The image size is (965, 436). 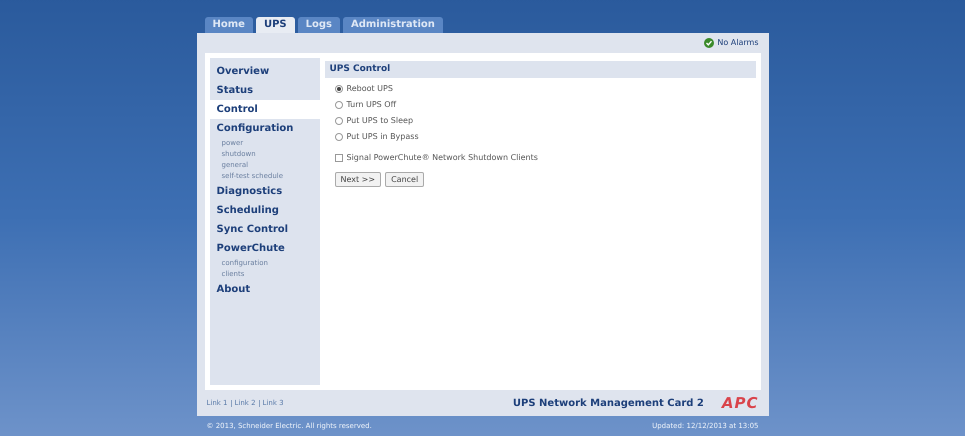 What do you see at coordinates (442, 158) in the screenshot?
I see `checkbox-label: Signal PowerChute® Network Shutdown Clients` at bounding box center [442, 158].